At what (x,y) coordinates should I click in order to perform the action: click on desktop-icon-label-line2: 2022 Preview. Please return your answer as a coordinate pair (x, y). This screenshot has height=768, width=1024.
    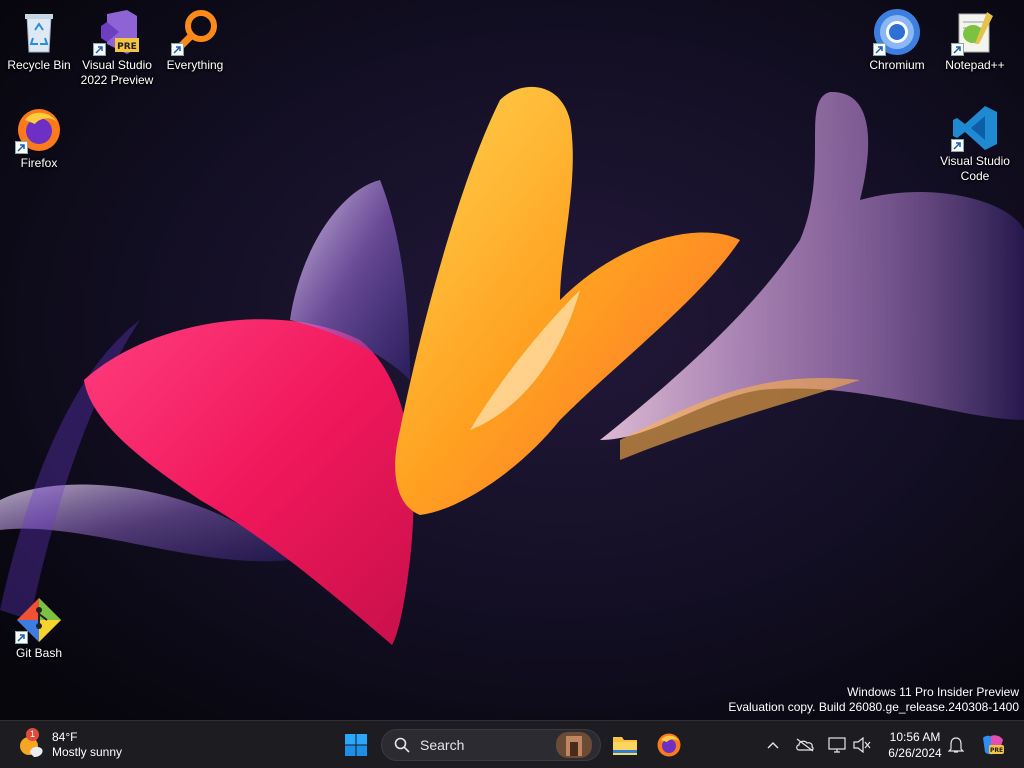
    Looking at the image, I should click on (117, 80).